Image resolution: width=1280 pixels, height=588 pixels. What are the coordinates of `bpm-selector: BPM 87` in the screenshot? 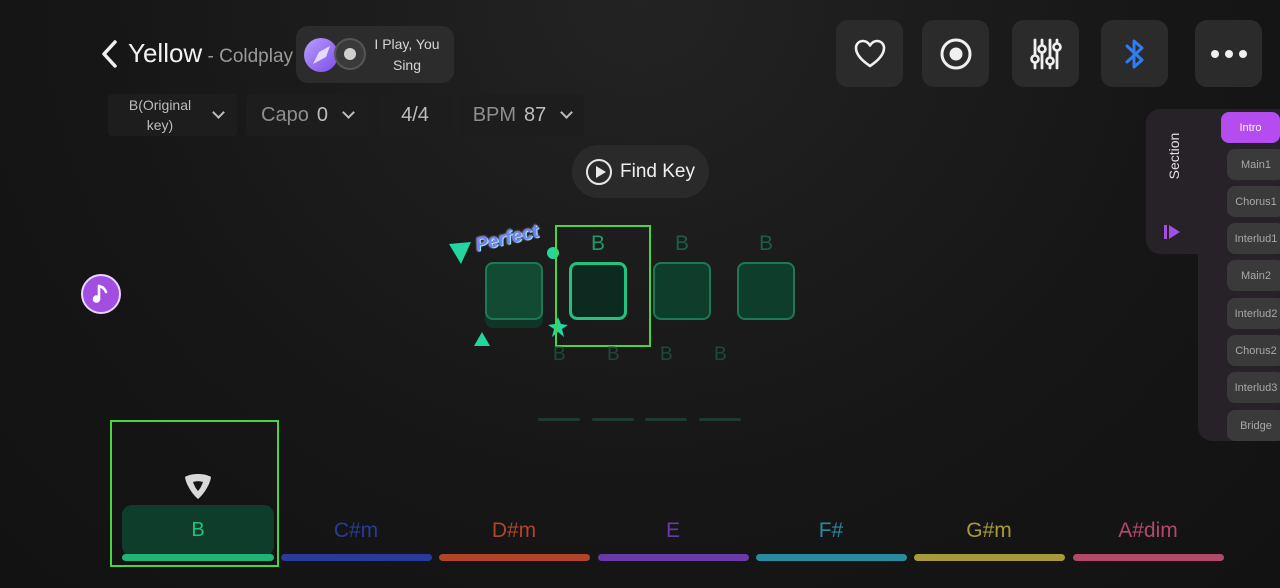 It's located at (522, 115).